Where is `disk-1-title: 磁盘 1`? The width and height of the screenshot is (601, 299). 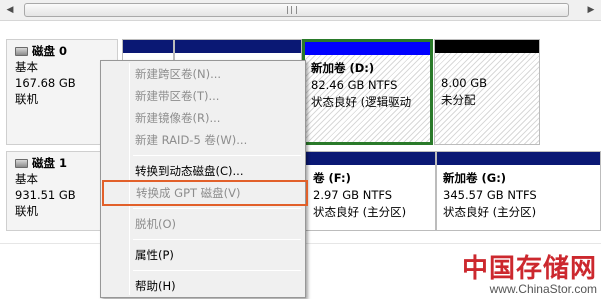
disk-1-title: 磁盘 1 is located at coordinates (50, 163).